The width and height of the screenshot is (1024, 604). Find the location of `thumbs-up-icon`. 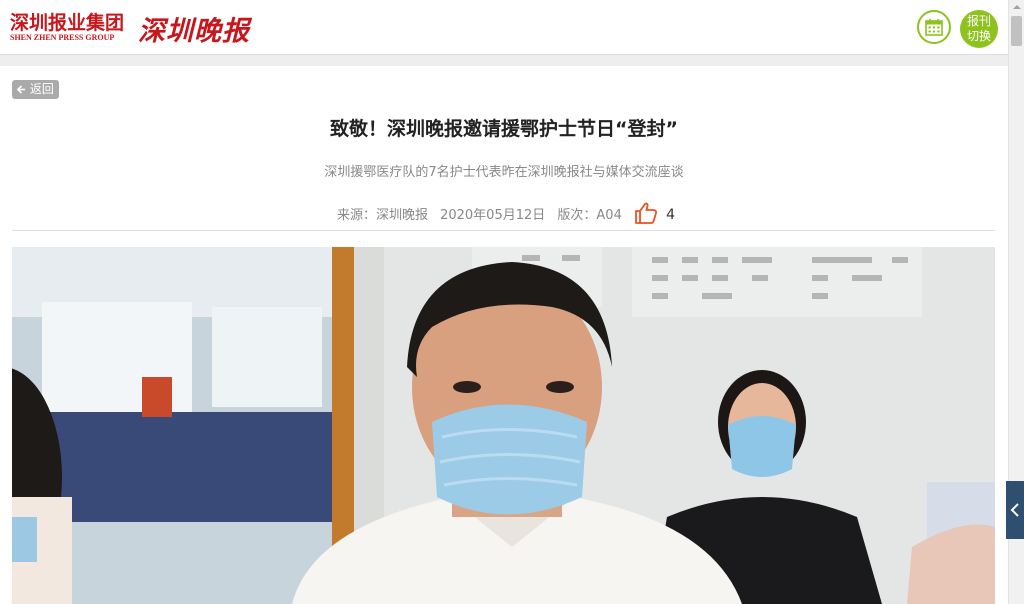

thumbs-up-icon is located at coordinates (646, 213).